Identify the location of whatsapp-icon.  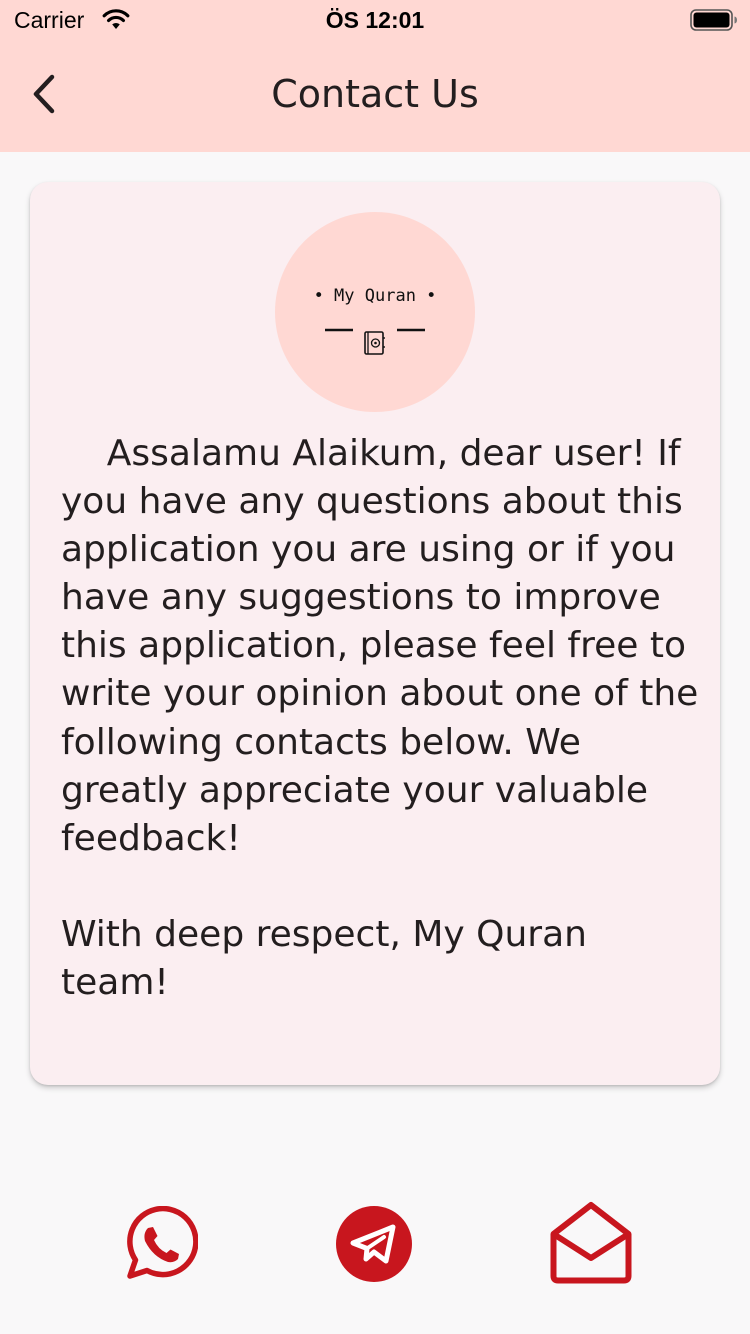
(160, 1244).